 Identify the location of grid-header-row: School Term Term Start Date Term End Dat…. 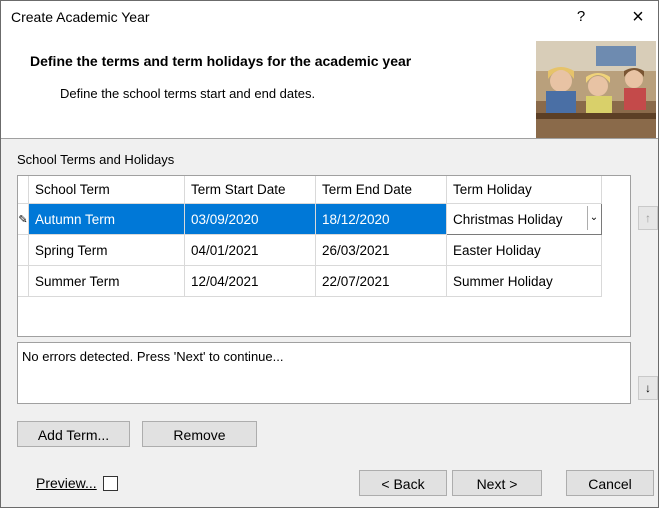
(310, 190).